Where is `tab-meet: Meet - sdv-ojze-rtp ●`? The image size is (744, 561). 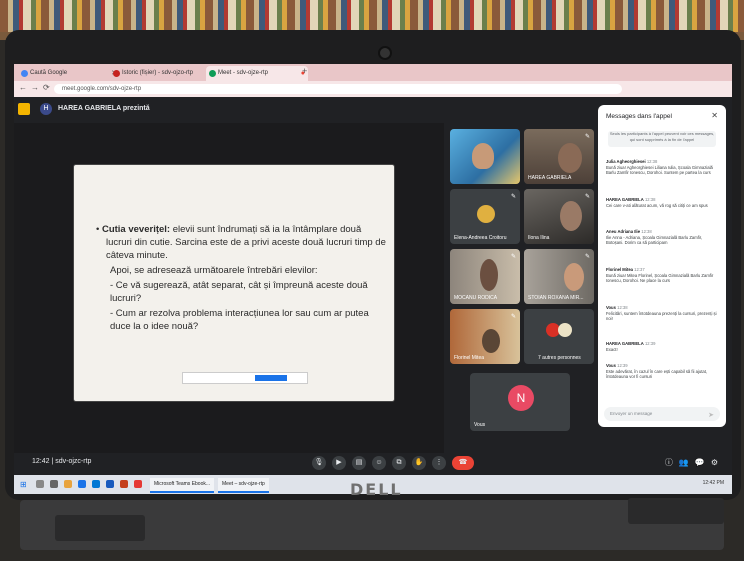 tab-meet: Meet - sdv-ojze-rtp ● is located at coordinates (257, 73).